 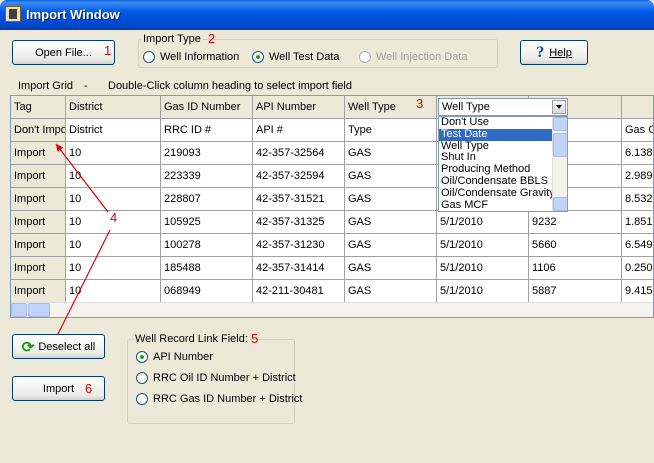 I want to click on column-header: District, so click(x=113, y=107).